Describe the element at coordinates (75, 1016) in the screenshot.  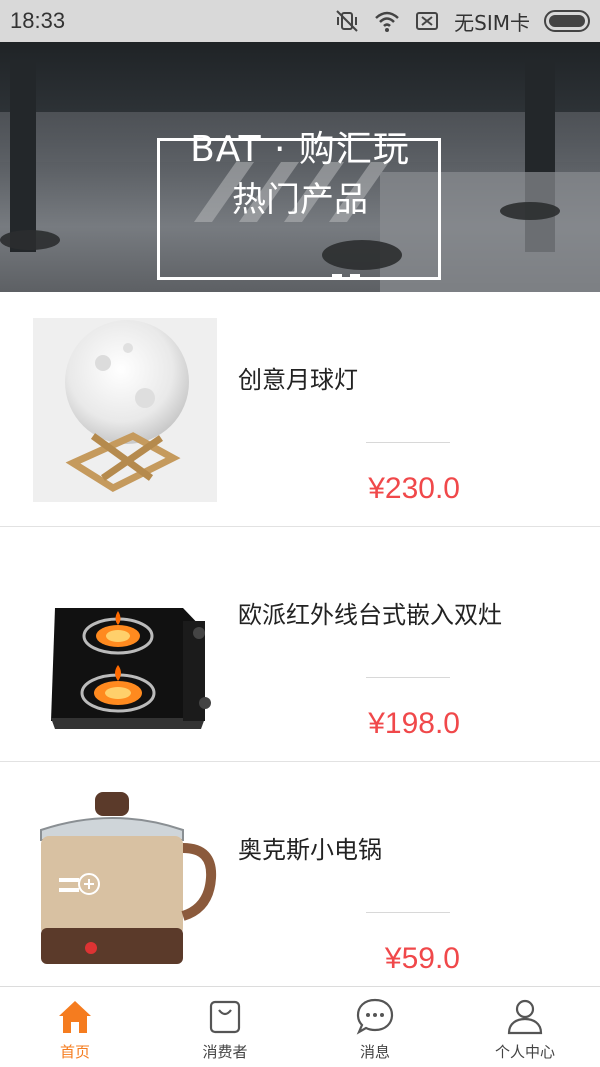
I see `home-icon` at that location.